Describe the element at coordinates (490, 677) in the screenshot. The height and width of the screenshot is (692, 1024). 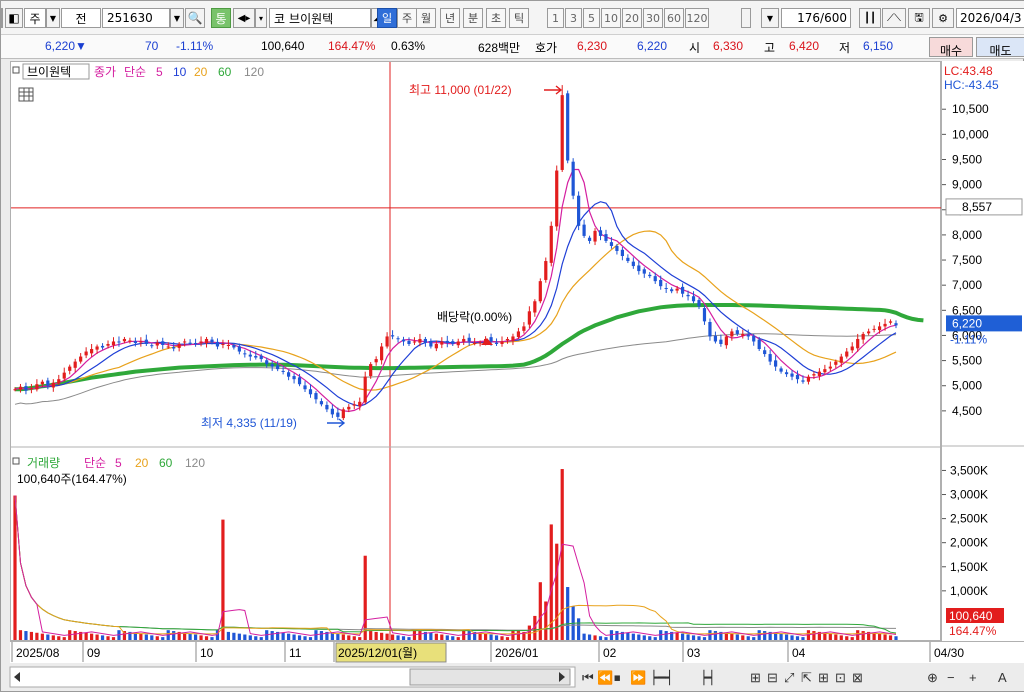
I see `scroll-thumb` at that location.